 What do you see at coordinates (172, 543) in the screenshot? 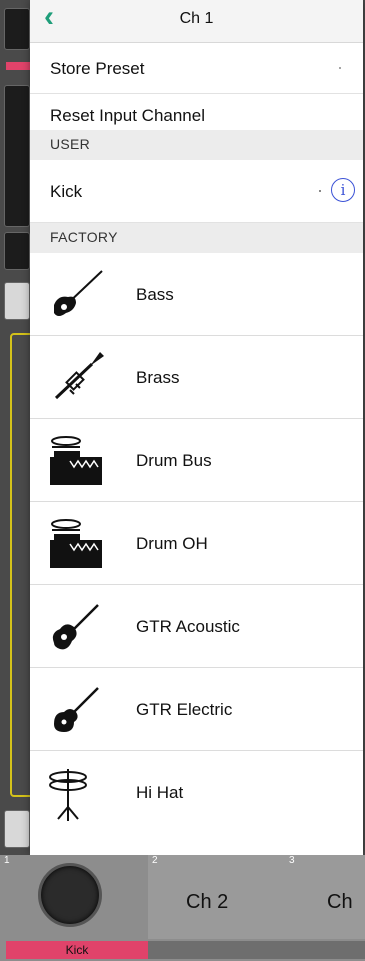
I see `preset-label: Drum OH` at bounding box center [172, 543].